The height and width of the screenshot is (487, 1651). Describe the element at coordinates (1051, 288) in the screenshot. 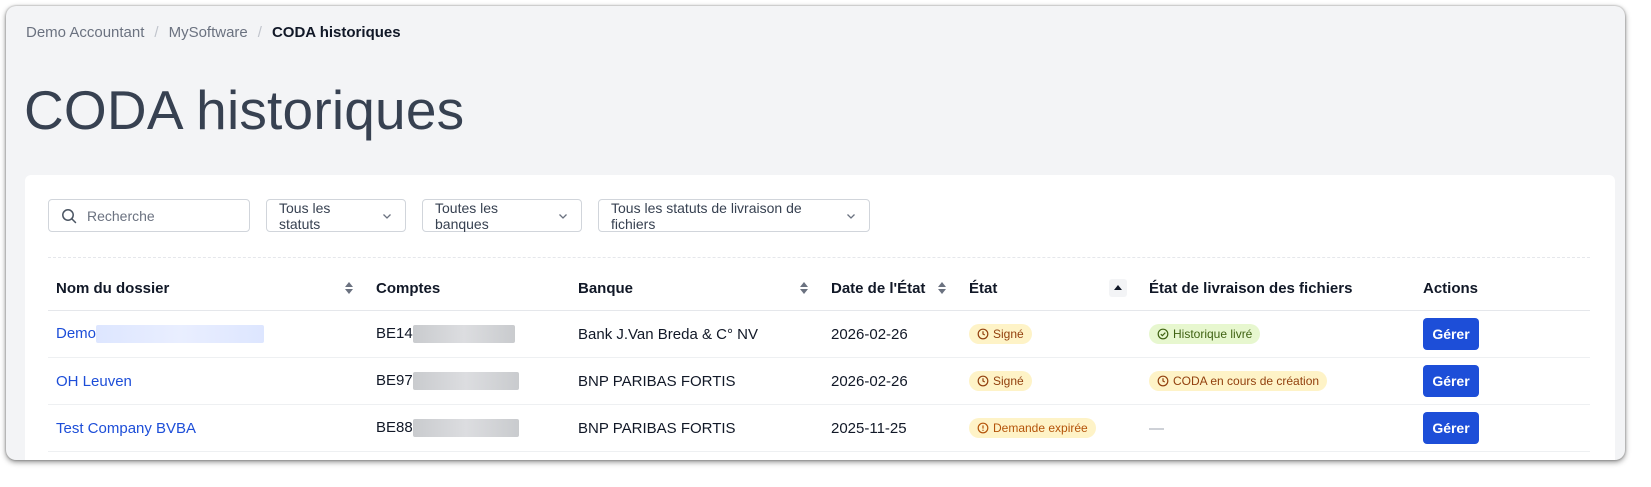

I see `column-header-state: État` at that location.